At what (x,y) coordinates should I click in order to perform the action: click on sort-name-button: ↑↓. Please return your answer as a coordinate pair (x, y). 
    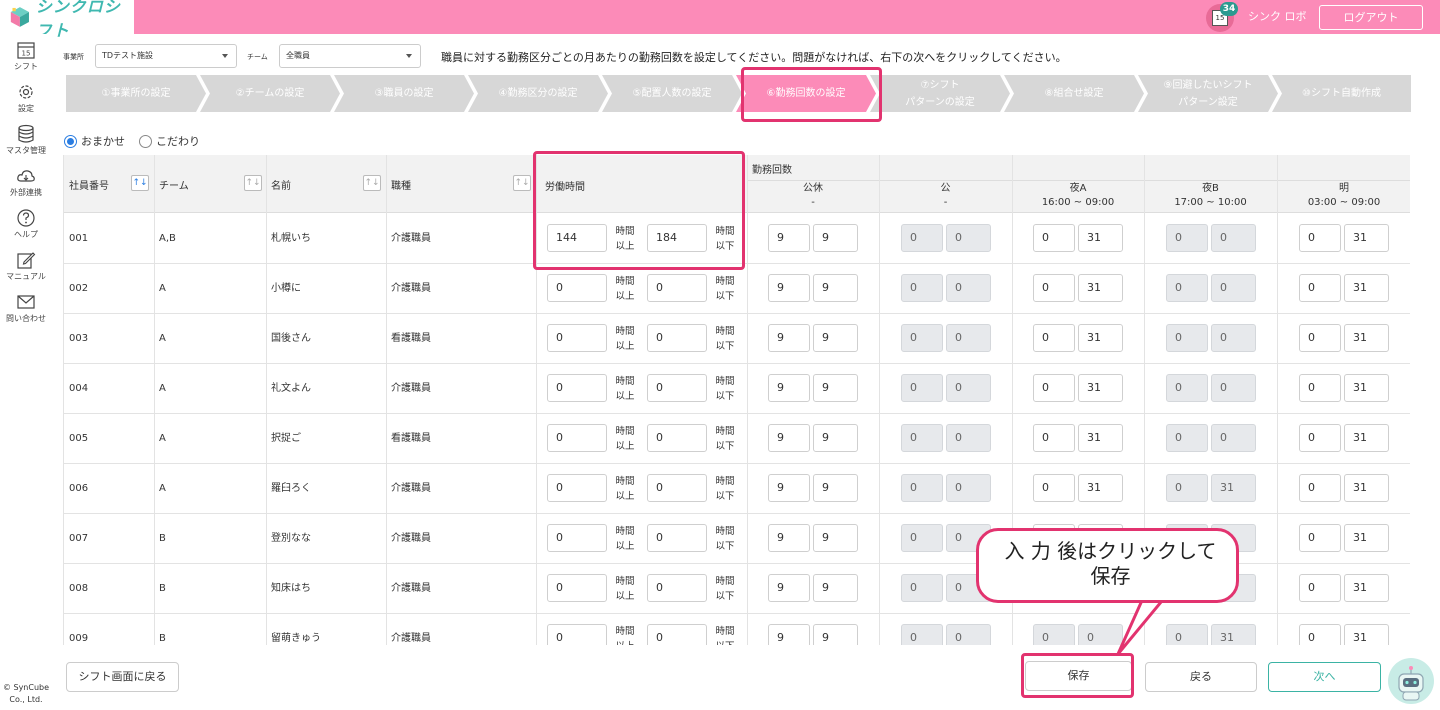
    Looking at the image, I should click on (372, 183).